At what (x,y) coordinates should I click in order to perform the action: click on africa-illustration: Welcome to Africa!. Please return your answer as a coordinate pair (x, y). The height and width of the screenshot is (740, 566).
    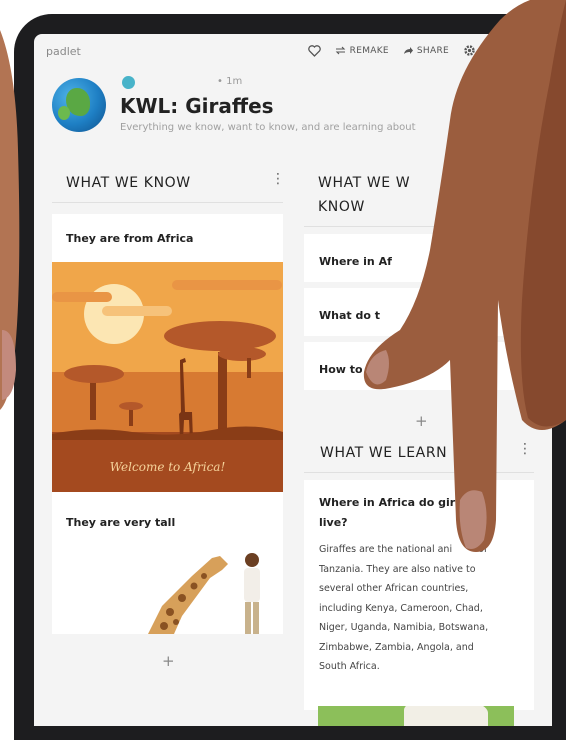
    Looking at the image, I should click on (167, 377).